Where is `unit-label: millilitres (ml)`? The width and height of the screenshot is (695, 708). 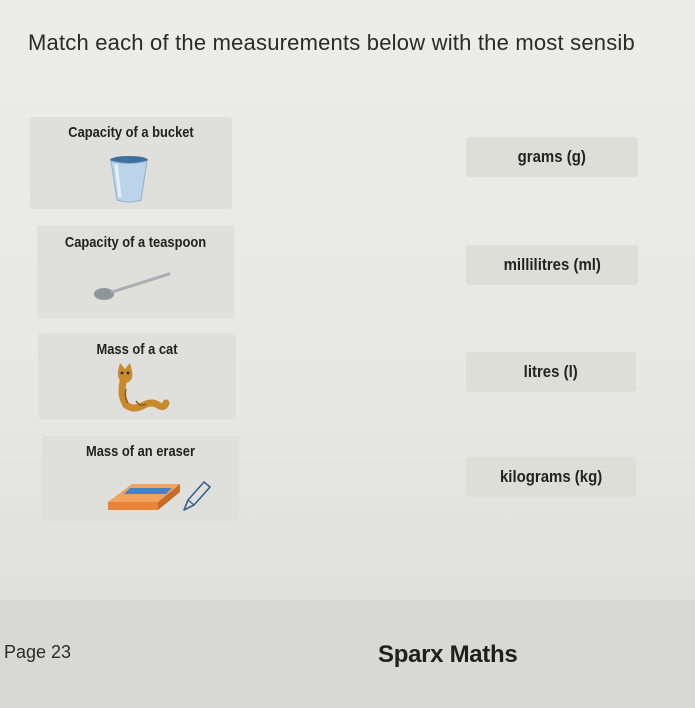
unit-label: millilitres (ml) is located at coordinates (552, 264).